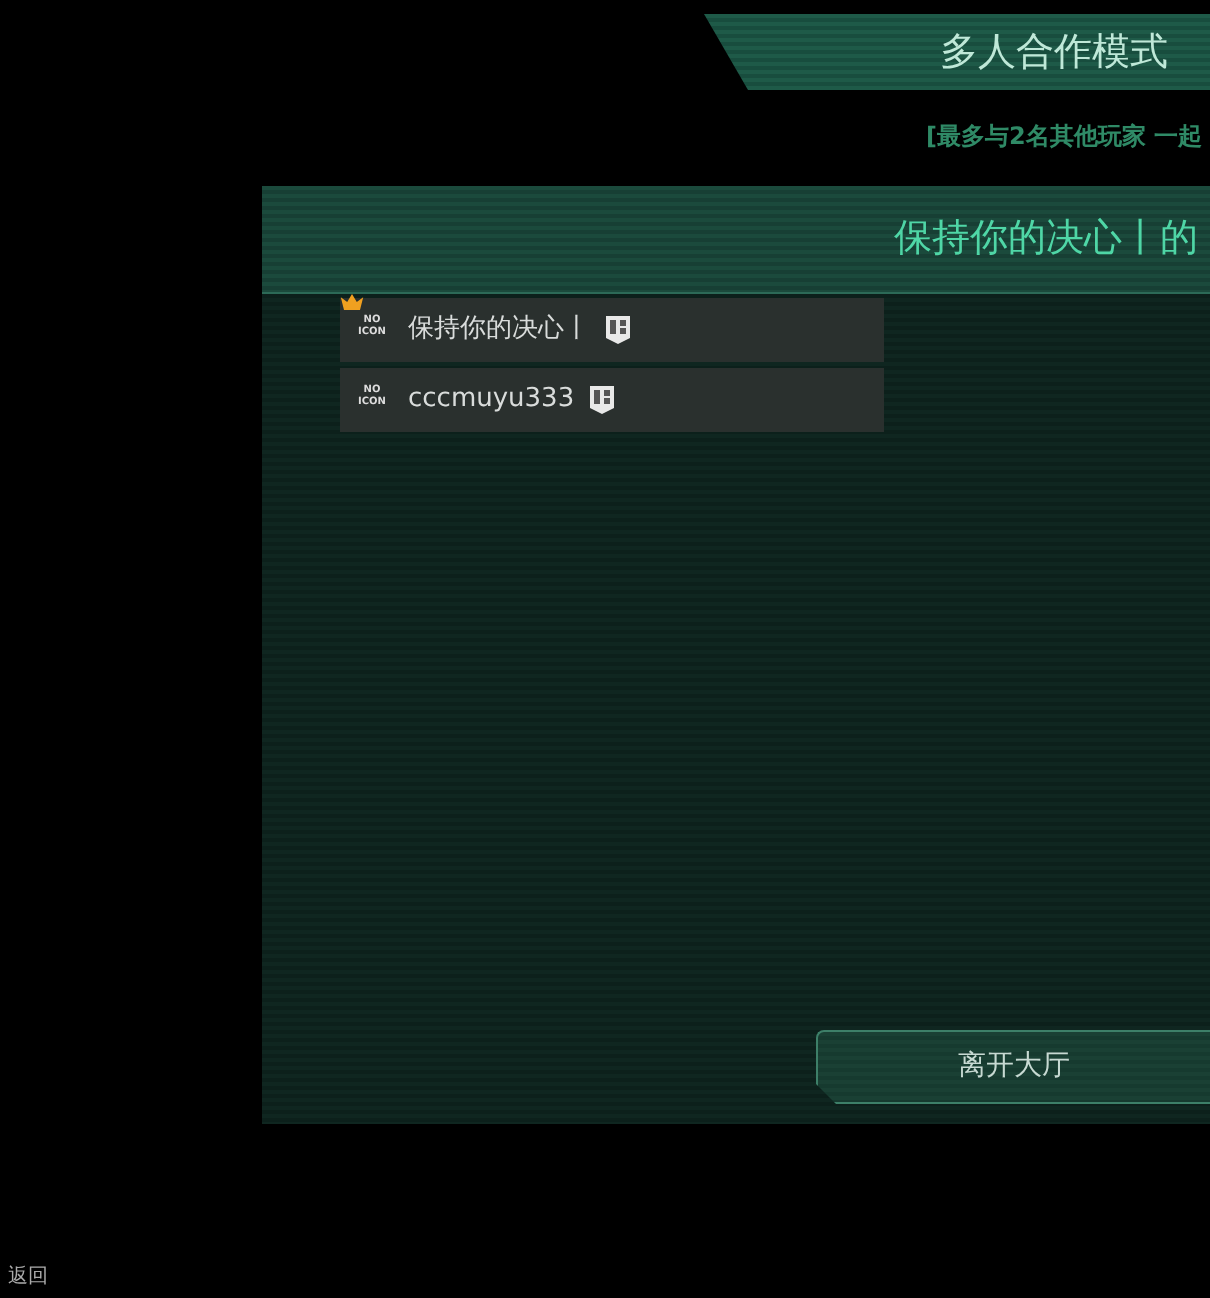 The image size is (1210, 1298). Describe the element at coordinates (1064, 137) in the screenshot. I see `subtitle: [最多与2名其他玩家 一起` at that location.